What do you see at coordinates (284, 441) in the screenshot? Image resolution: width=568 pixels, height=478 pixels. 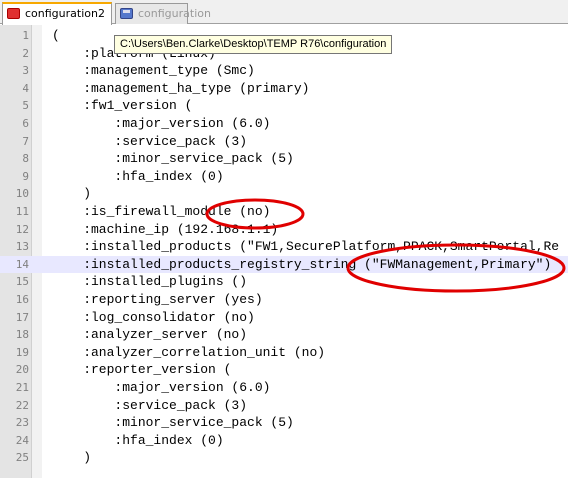 I see `code-line: 24 :hfa_index (0)` at bounding box center [284, 441].